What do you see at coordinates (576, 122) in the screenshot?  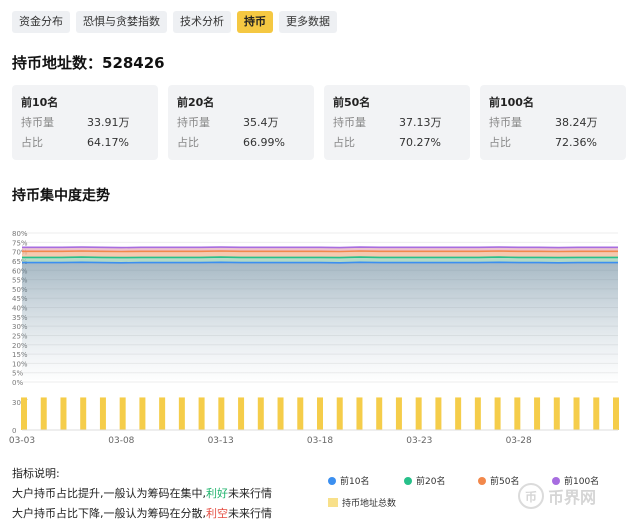 I see `holding-value: 38.24万` at bounding box center [576, 122].